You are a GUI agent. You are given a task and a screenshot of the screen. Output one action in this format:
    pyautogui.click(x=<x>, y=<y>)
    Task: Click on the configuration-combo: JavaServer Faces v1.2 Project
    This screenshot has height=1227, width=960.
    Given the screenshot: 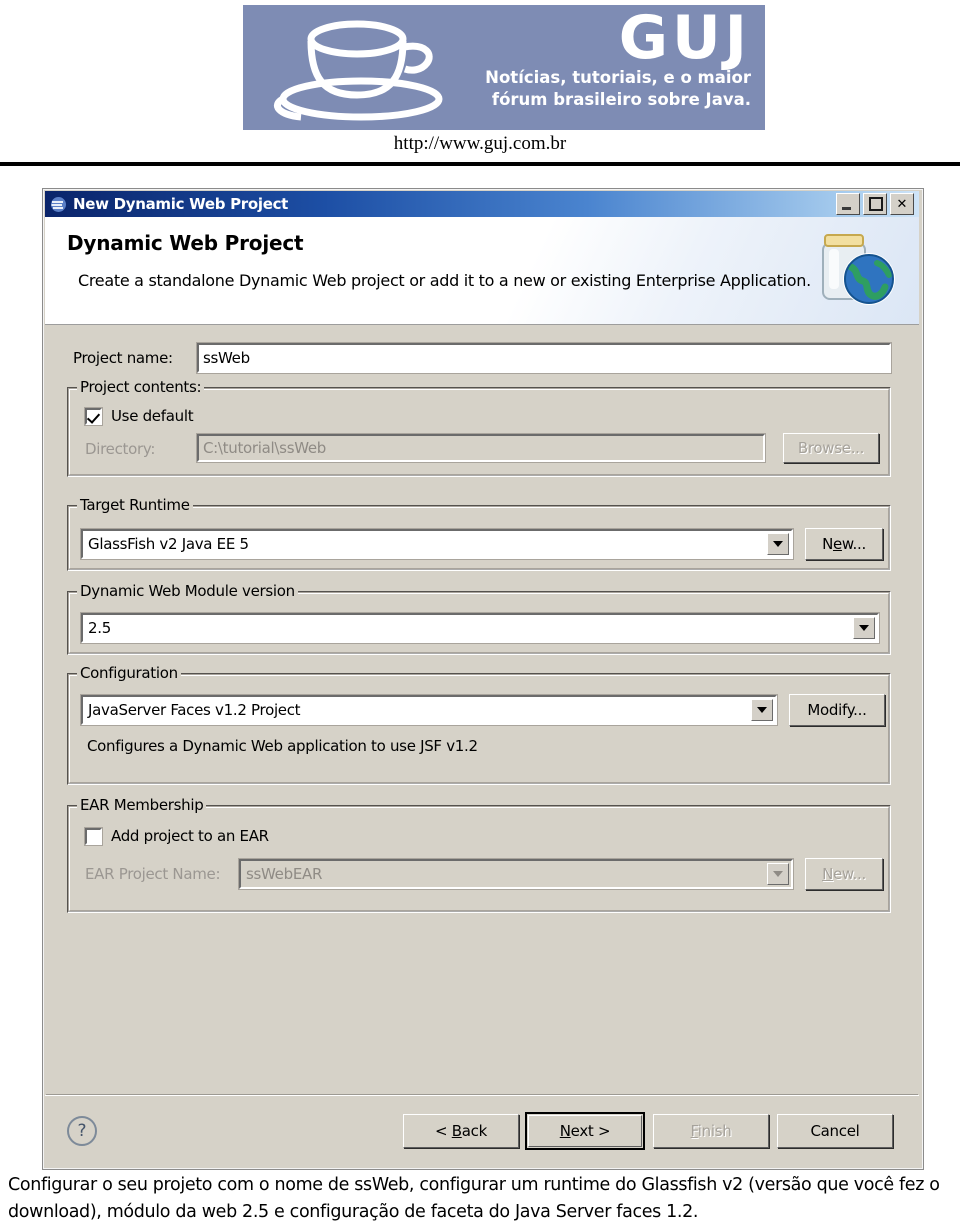 What is the action you would take?
    pyautogui.click(x=429, y=710)
    